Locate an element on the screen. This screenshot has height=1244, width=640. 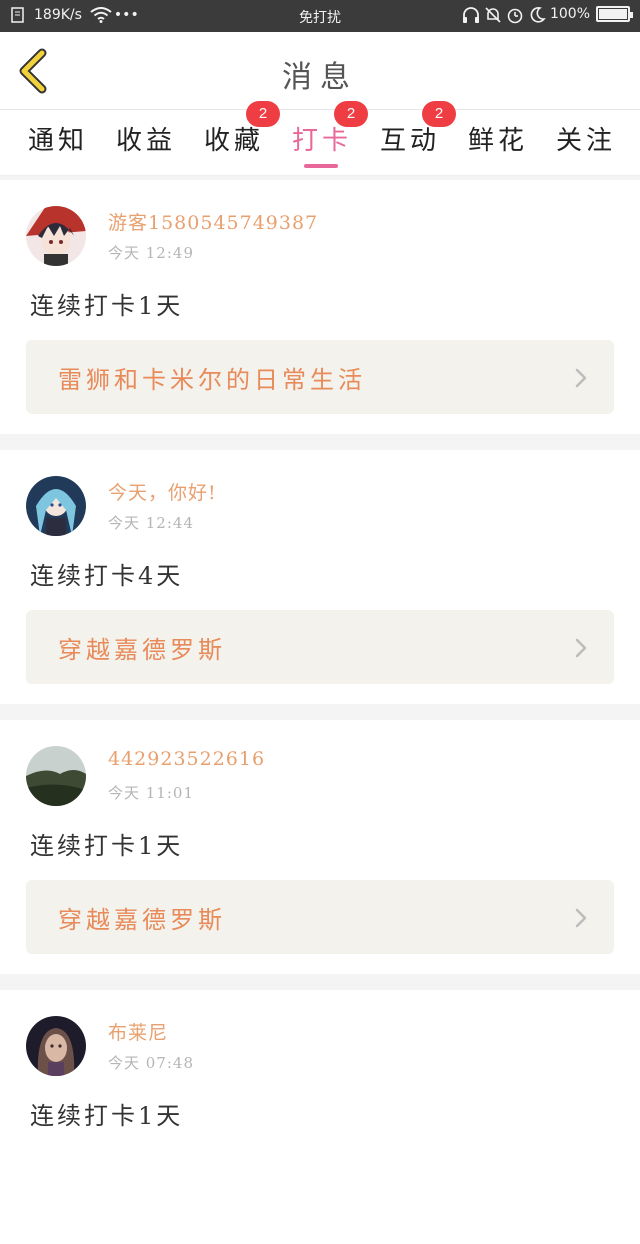
tab-4: 互动 2 is located at coordinates (413, 135).